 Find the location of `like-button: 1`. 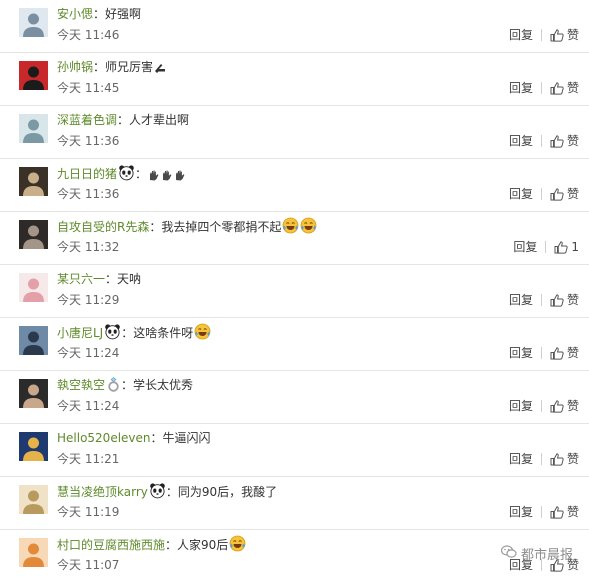

like-button: 1 is located at coordinates (566, 247).